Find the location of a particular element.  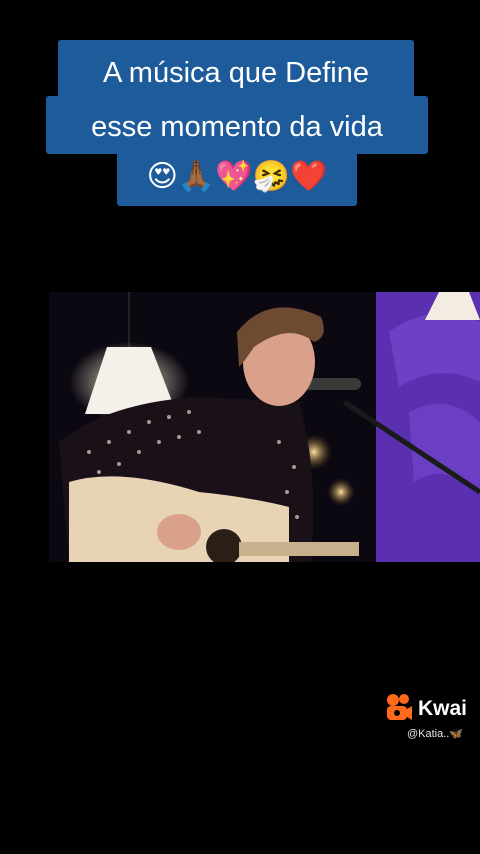

kwai-username: @Katia..🦋 is located at coordinates (435, 734).